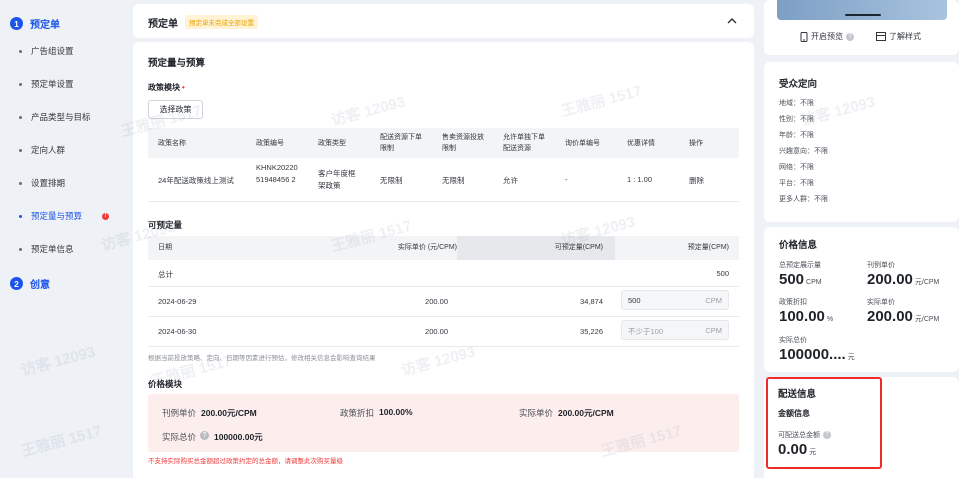 This screenshot has width=959, height=478. Describe the element at coordinates (898, 36) in the screenshot. I see `style-info-link: 了解样式` at that location.